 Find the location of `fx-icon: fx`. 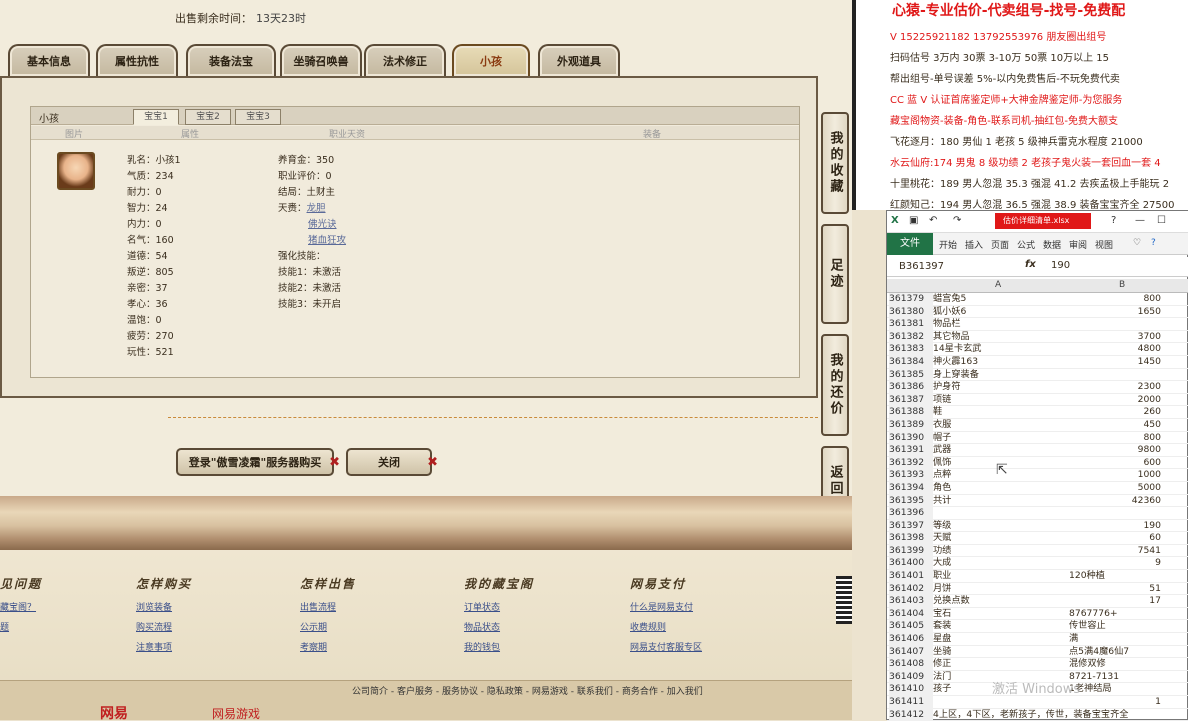

fx-icon: fx is located at coordinates (1030, 264).